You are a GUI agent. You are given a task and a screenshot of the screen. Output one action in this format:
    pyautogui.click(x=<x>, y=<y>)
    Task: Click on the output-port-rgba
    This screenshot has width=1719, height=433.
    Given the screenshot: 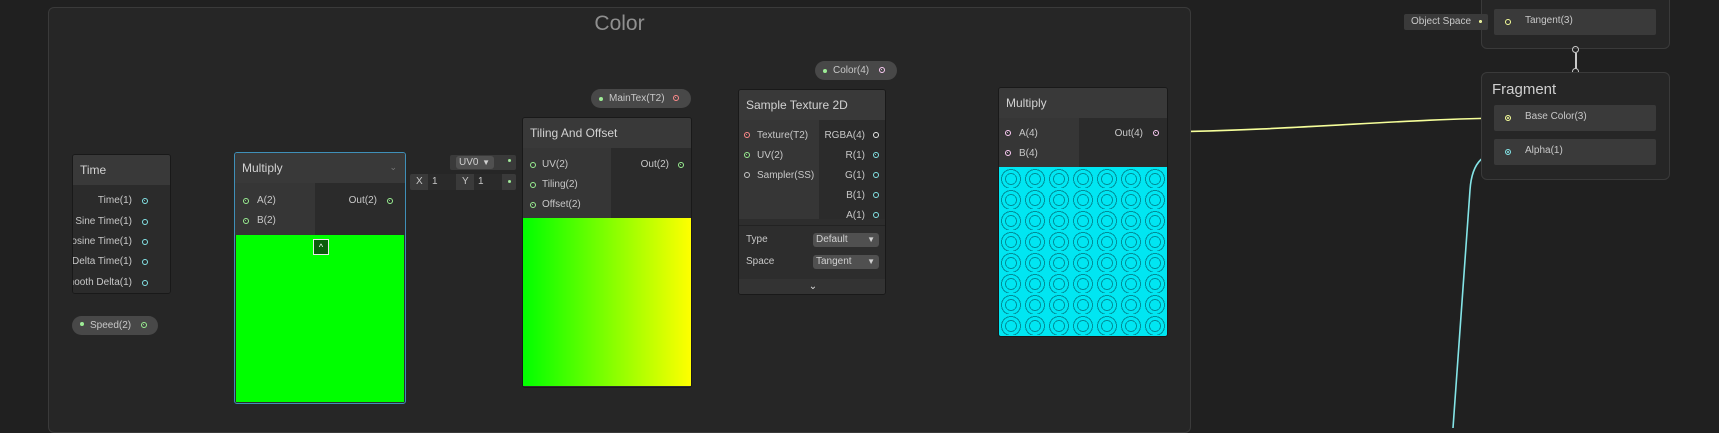 What is the action you would take?
    pyautogui.click(x=876, y=135)
    